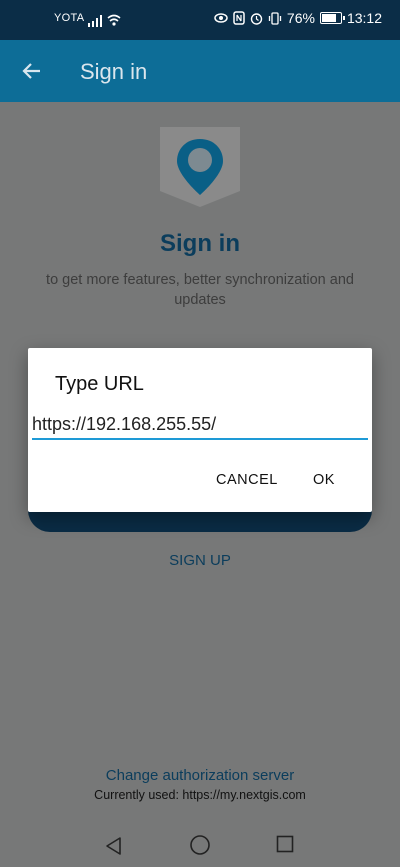 Image resolution: width=400 pixels, height=867 pixels. What do you see at coordinates (200, 167) in the screenshot?
I see `map-pin-icon` at bounding box center [200, 167].